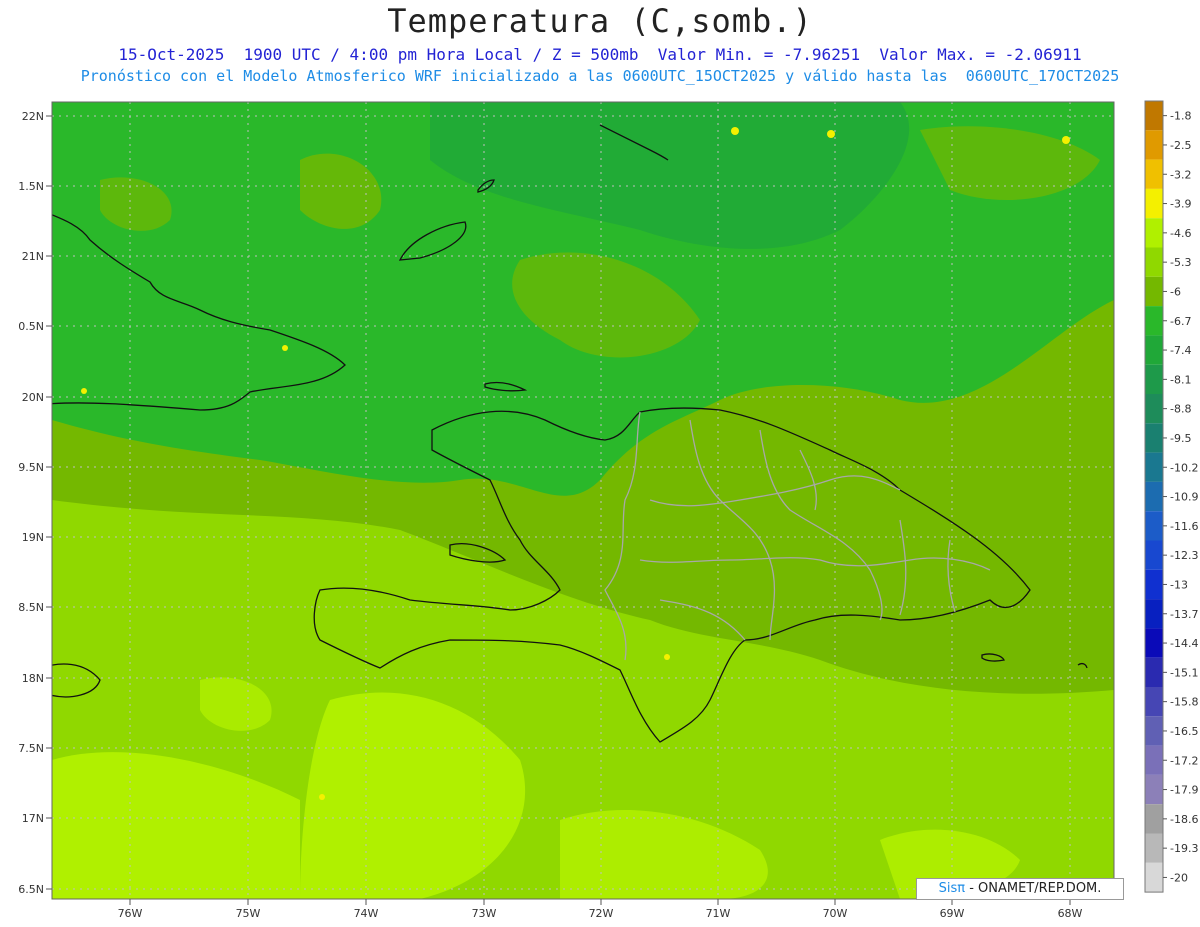 The width and height of the screenshot is (1200, 927). What do you see at coordinates (248, 913) in the screenshot?
I see `lon-label: 75W` at bounding box center [248, 913].